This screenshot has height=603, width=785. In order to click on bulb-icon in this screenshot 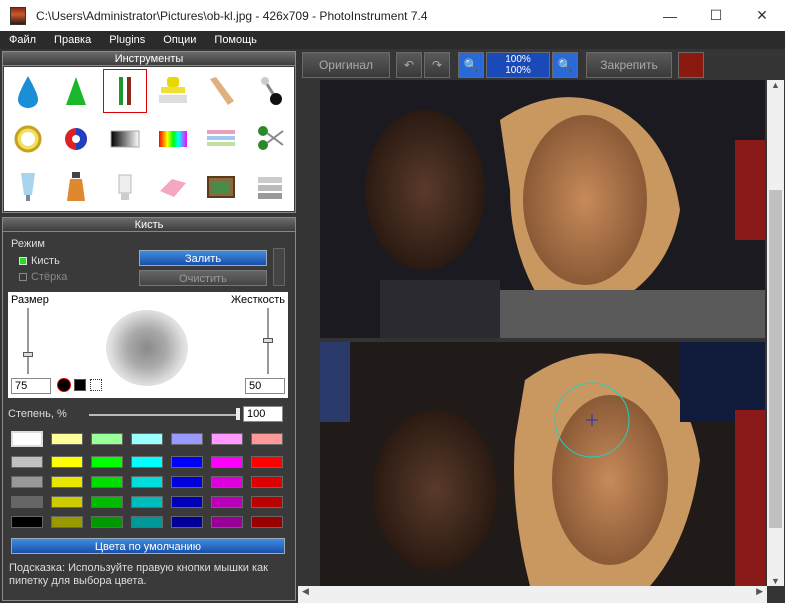, I will do `click(125, 187)`.